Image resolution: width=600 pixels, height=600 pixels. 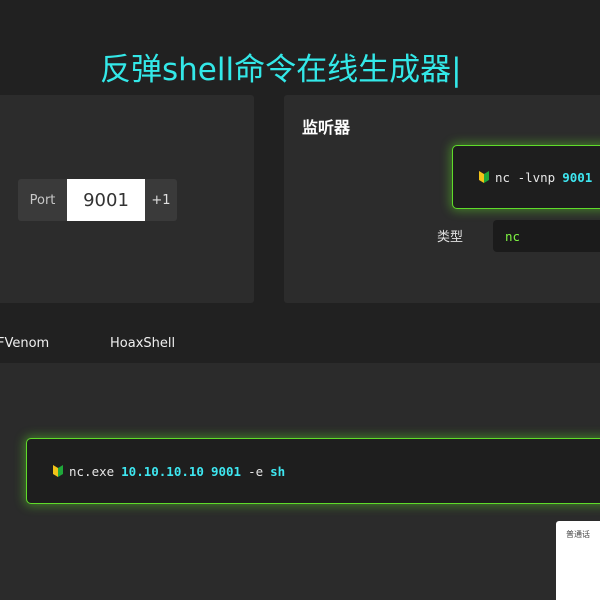 What do you see at coordinates (546, 236) in the screenshot?
I see `listener-type-select: nc` at bounding box center [546, 236].